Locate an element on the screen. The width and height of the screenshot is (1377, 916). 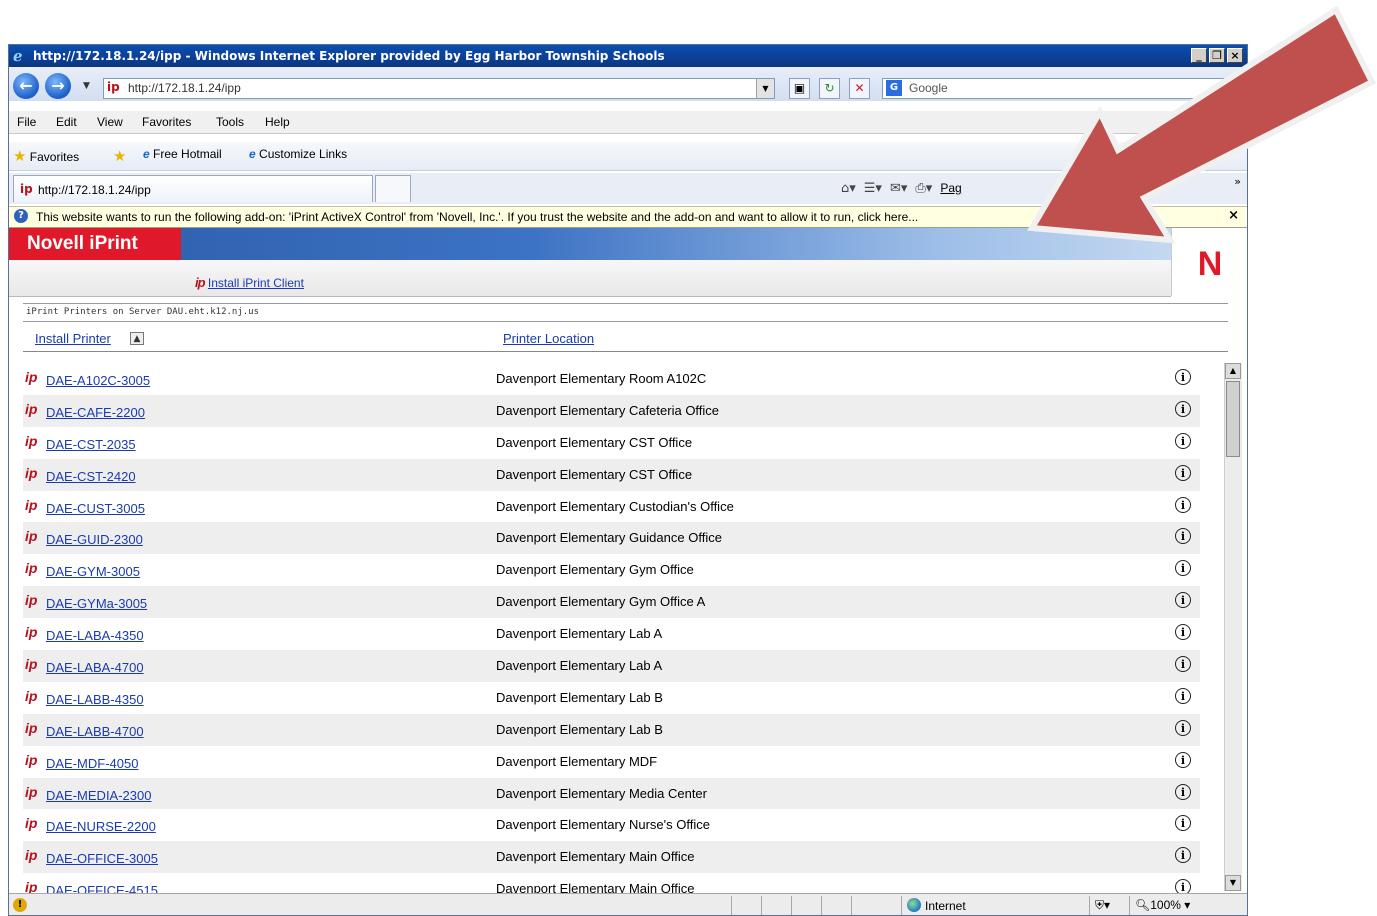
menu-edit: Edit is located at coordinates (66, 122).